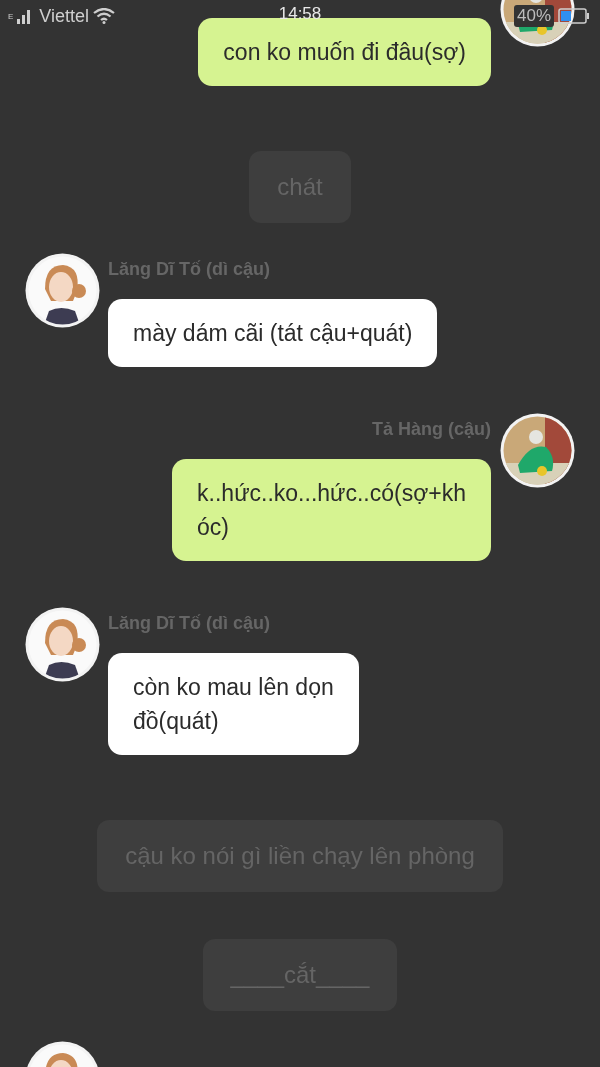  What do you see at coordinates (273, 333) in the screenshot?
I see `message-bubble: mày dám cãi (tát cậu+quát)` at bounding box center [273, 333].